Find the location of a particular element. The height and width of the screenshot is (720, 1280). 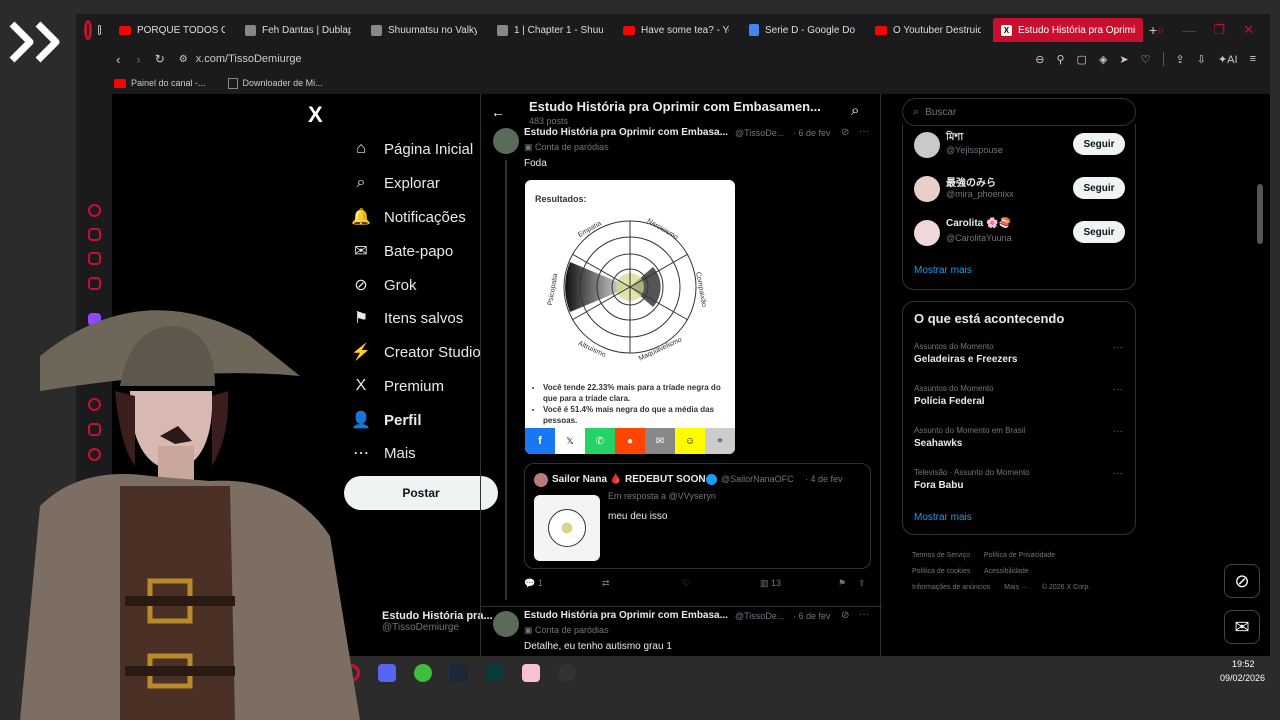

pin-icon: ⚲ is located at coordinates (1060, 59).